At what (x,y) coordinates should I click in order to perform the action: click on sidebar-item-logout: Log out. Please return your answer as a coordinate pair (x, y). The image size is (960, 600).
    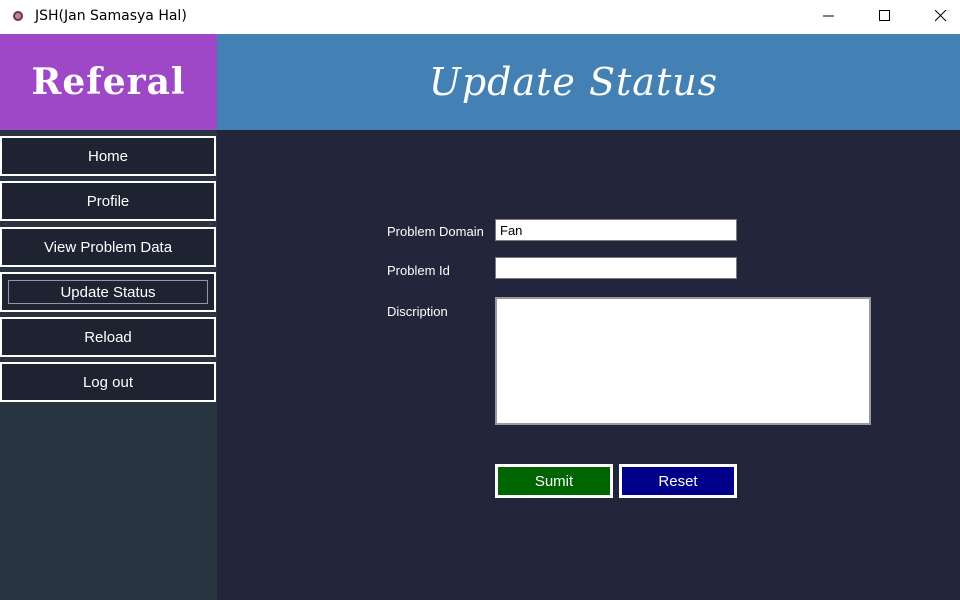
    Looking at the image, I should click on (108, 382).